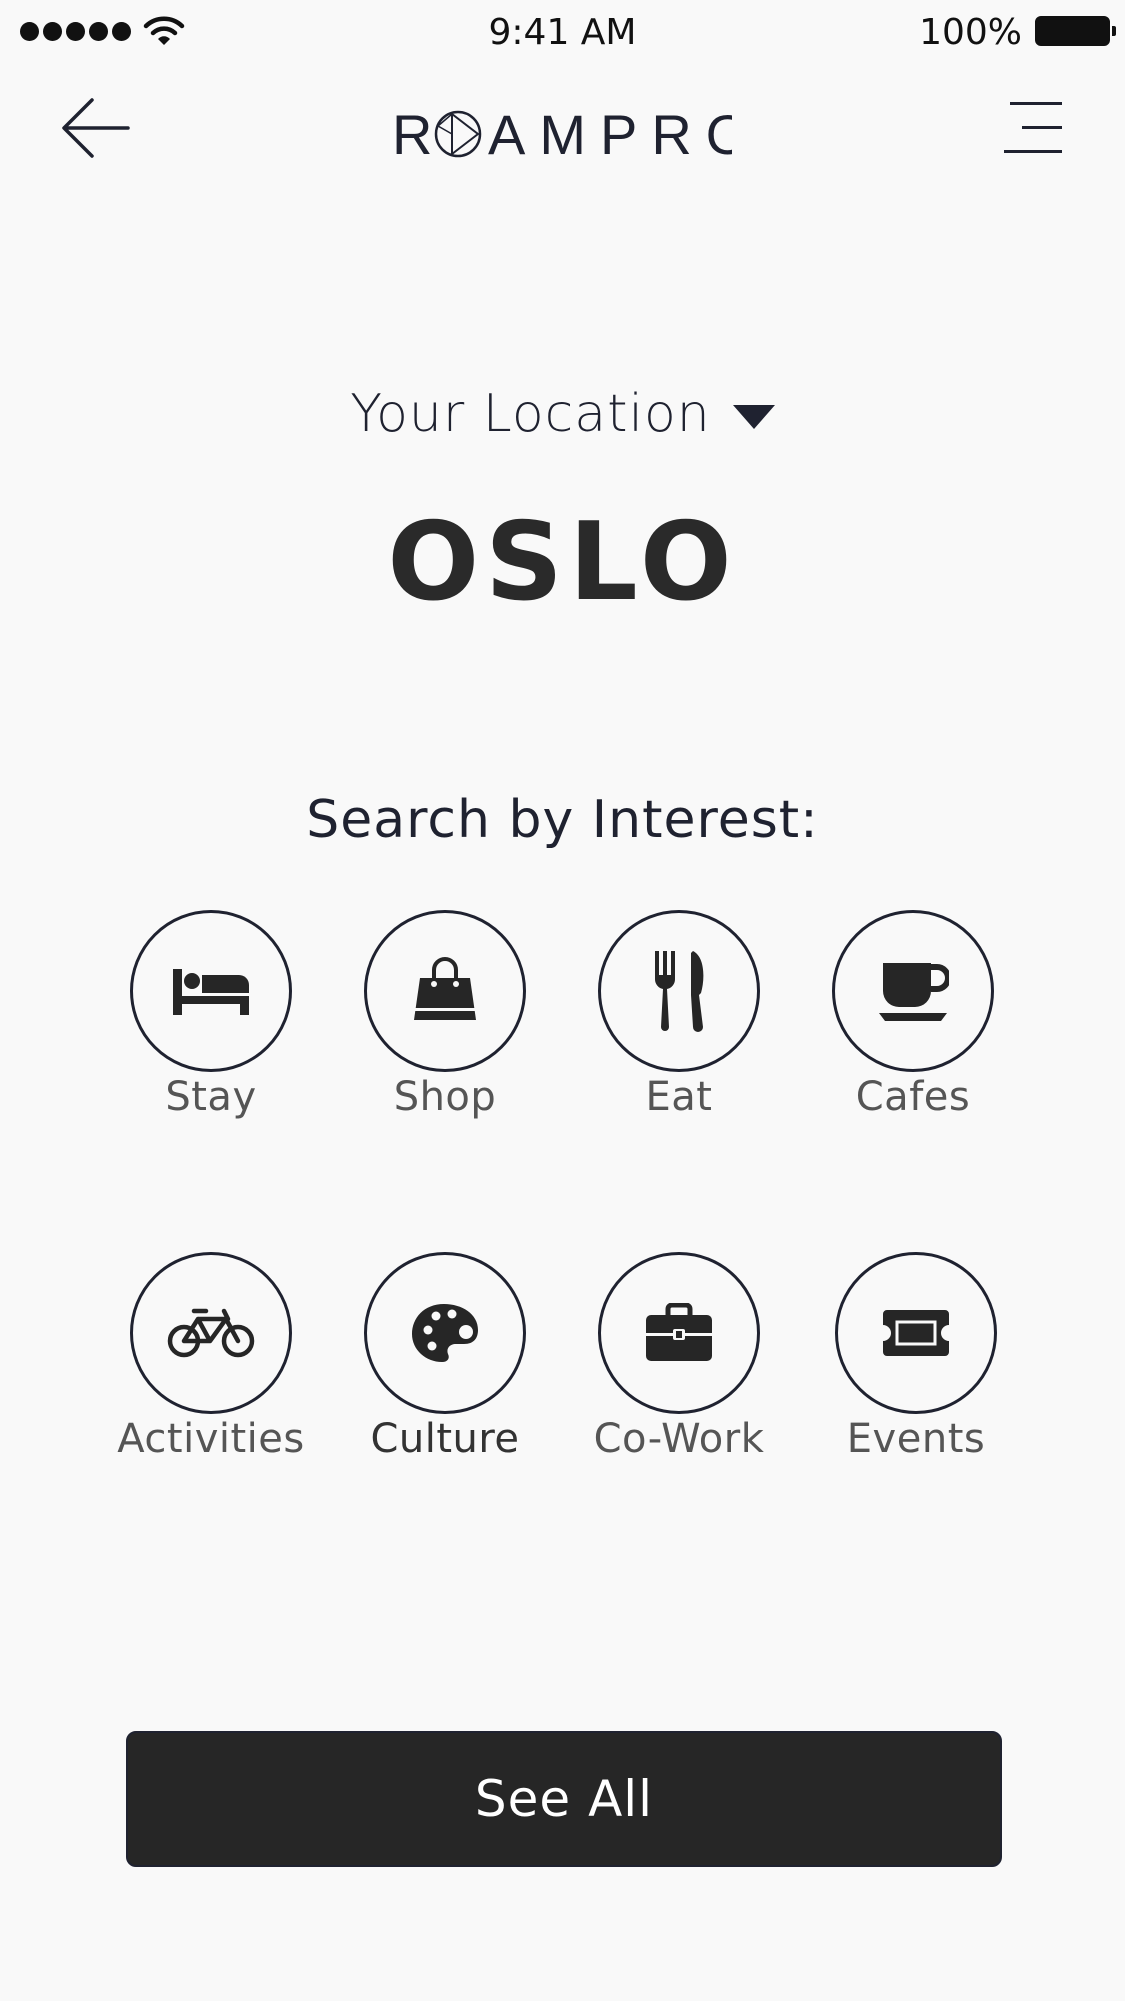 The width and height of the screenshot is (1125, 2001). I want to click on co-work-circle, so click(679, 1333).